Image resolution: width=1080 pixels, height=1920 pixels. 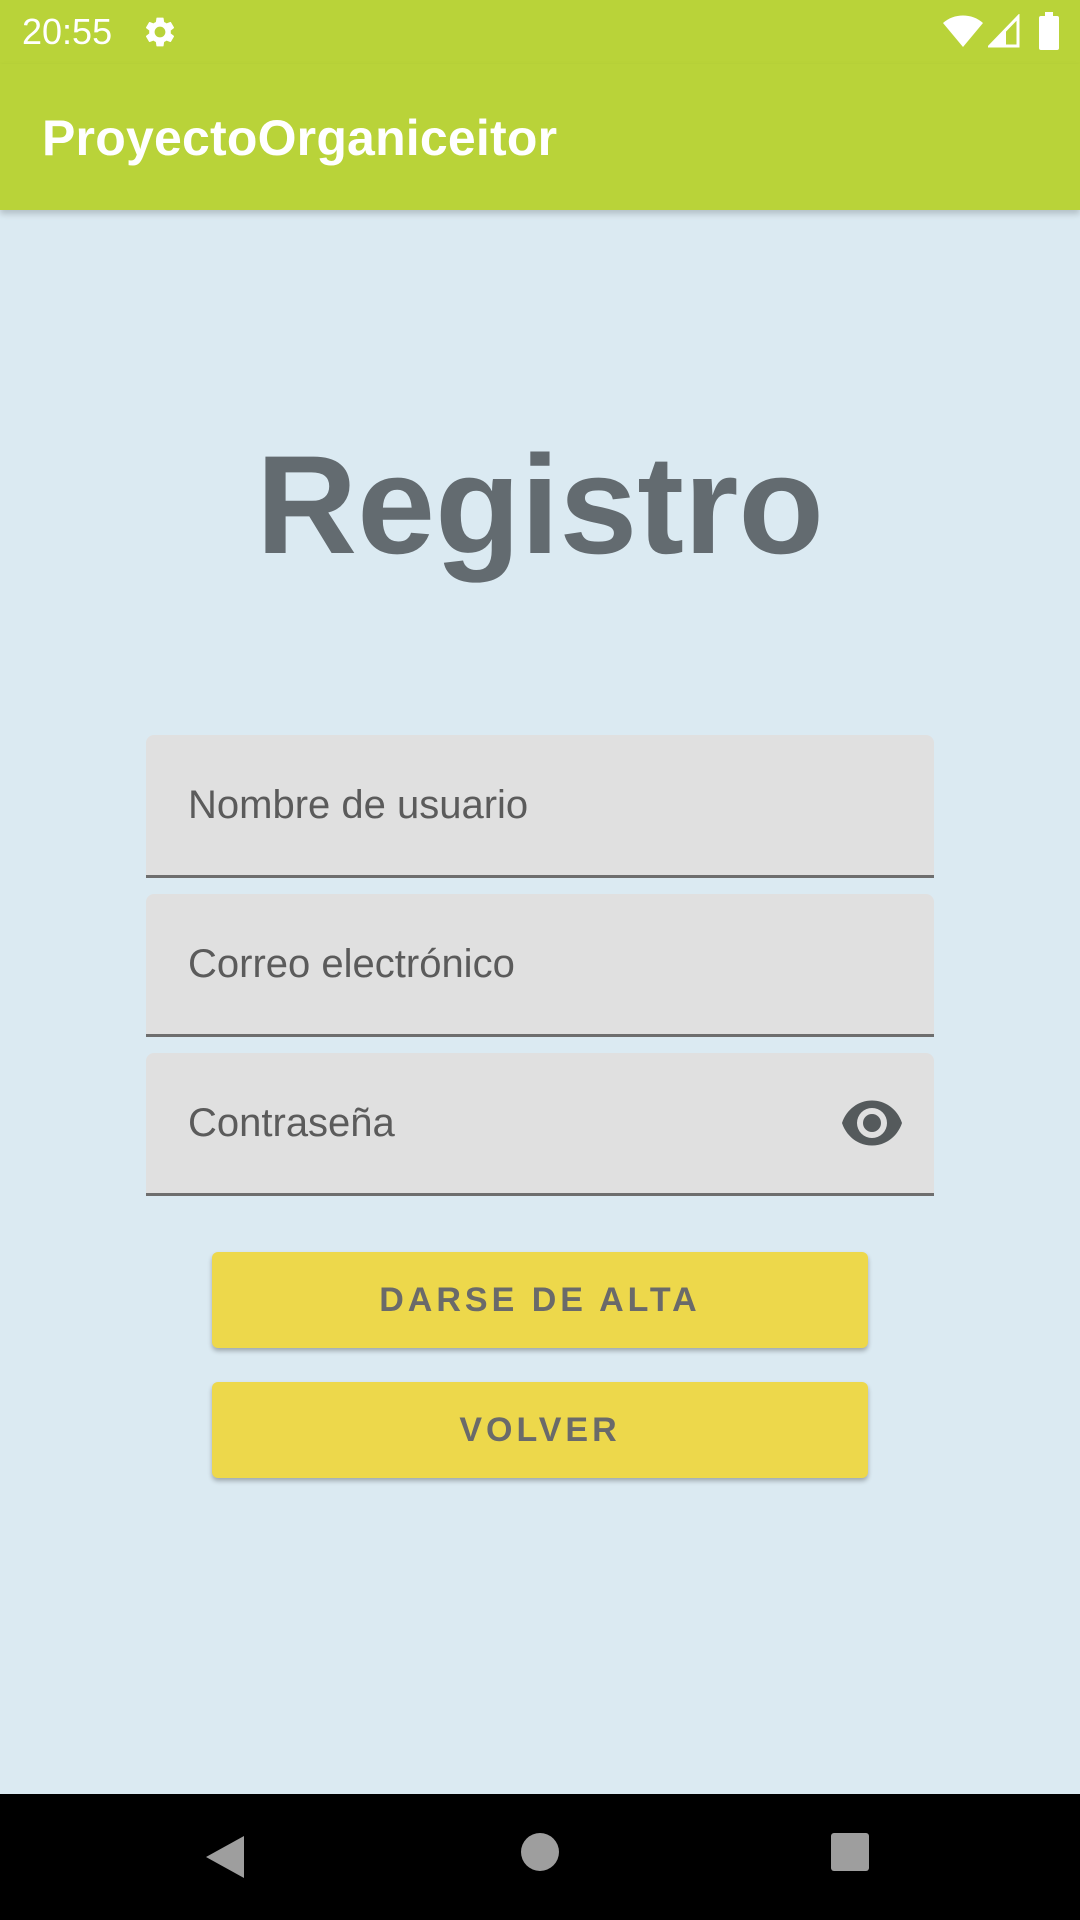 I want to click on battery-icon, so click(x=1049, y=31).